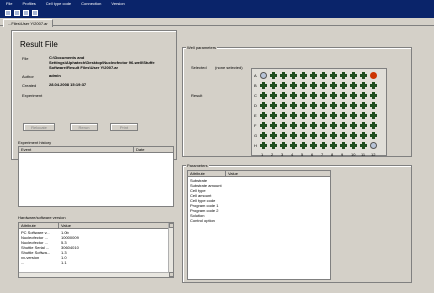 Image resolution: width=434 pixels, height=293 pixels. Describe the element at coordinates (373, 125) in the screenshot. I see `well-f12` at that location.